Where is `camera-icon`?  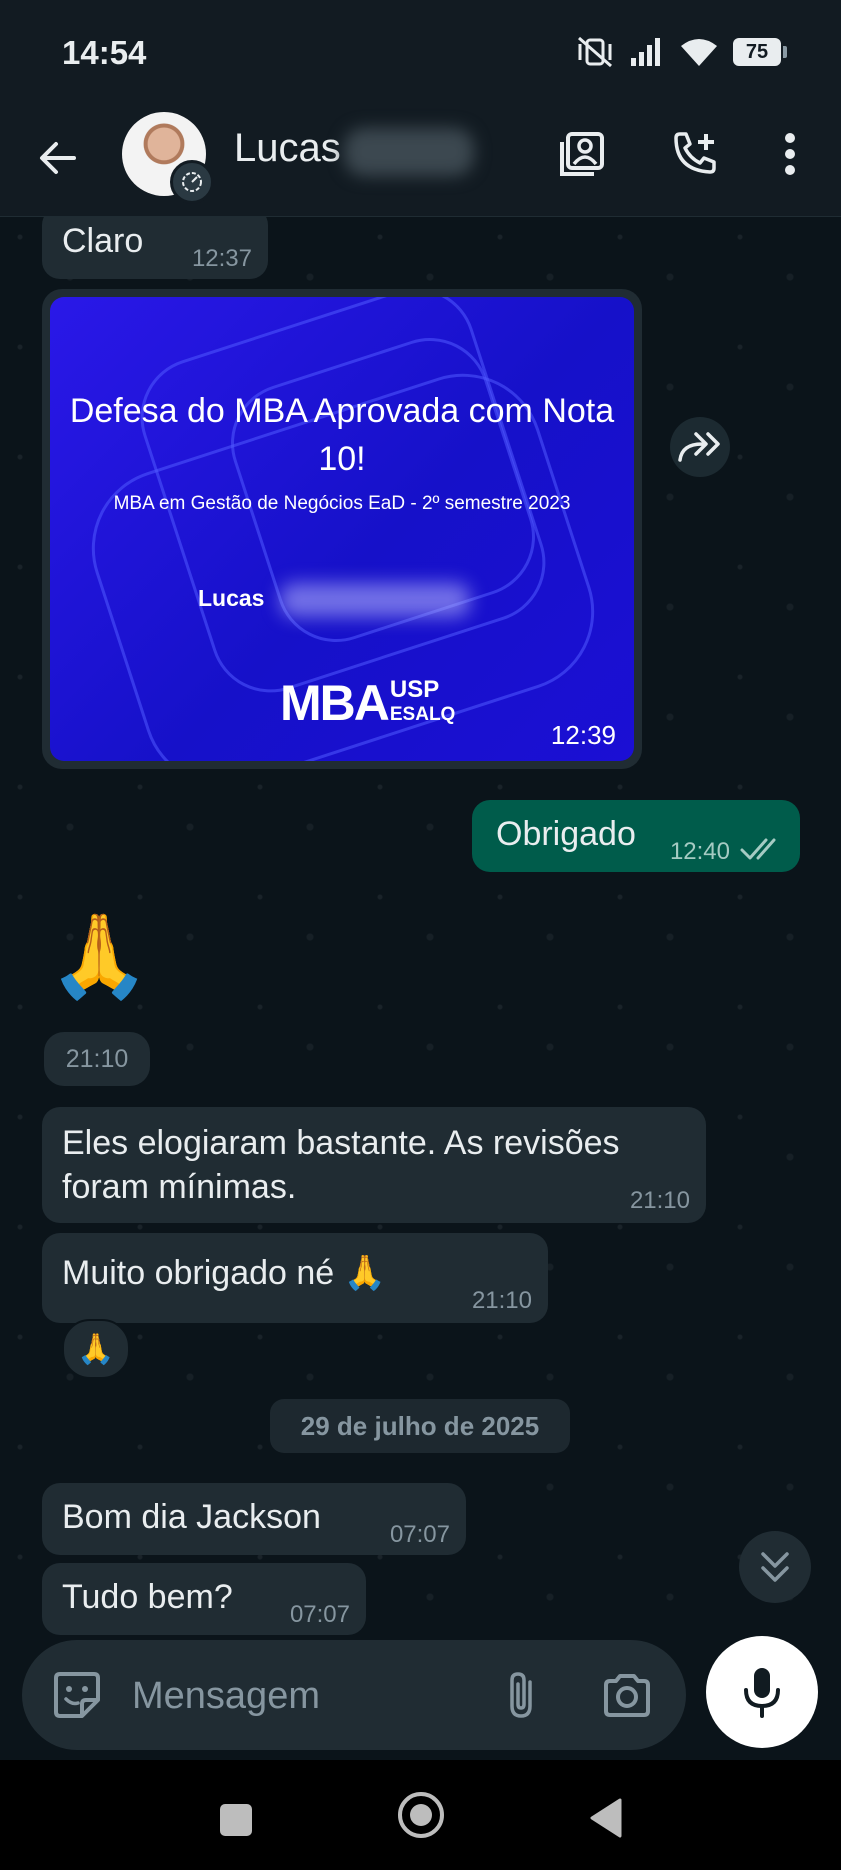
camera-icon is located at coordinates (627, 1695).